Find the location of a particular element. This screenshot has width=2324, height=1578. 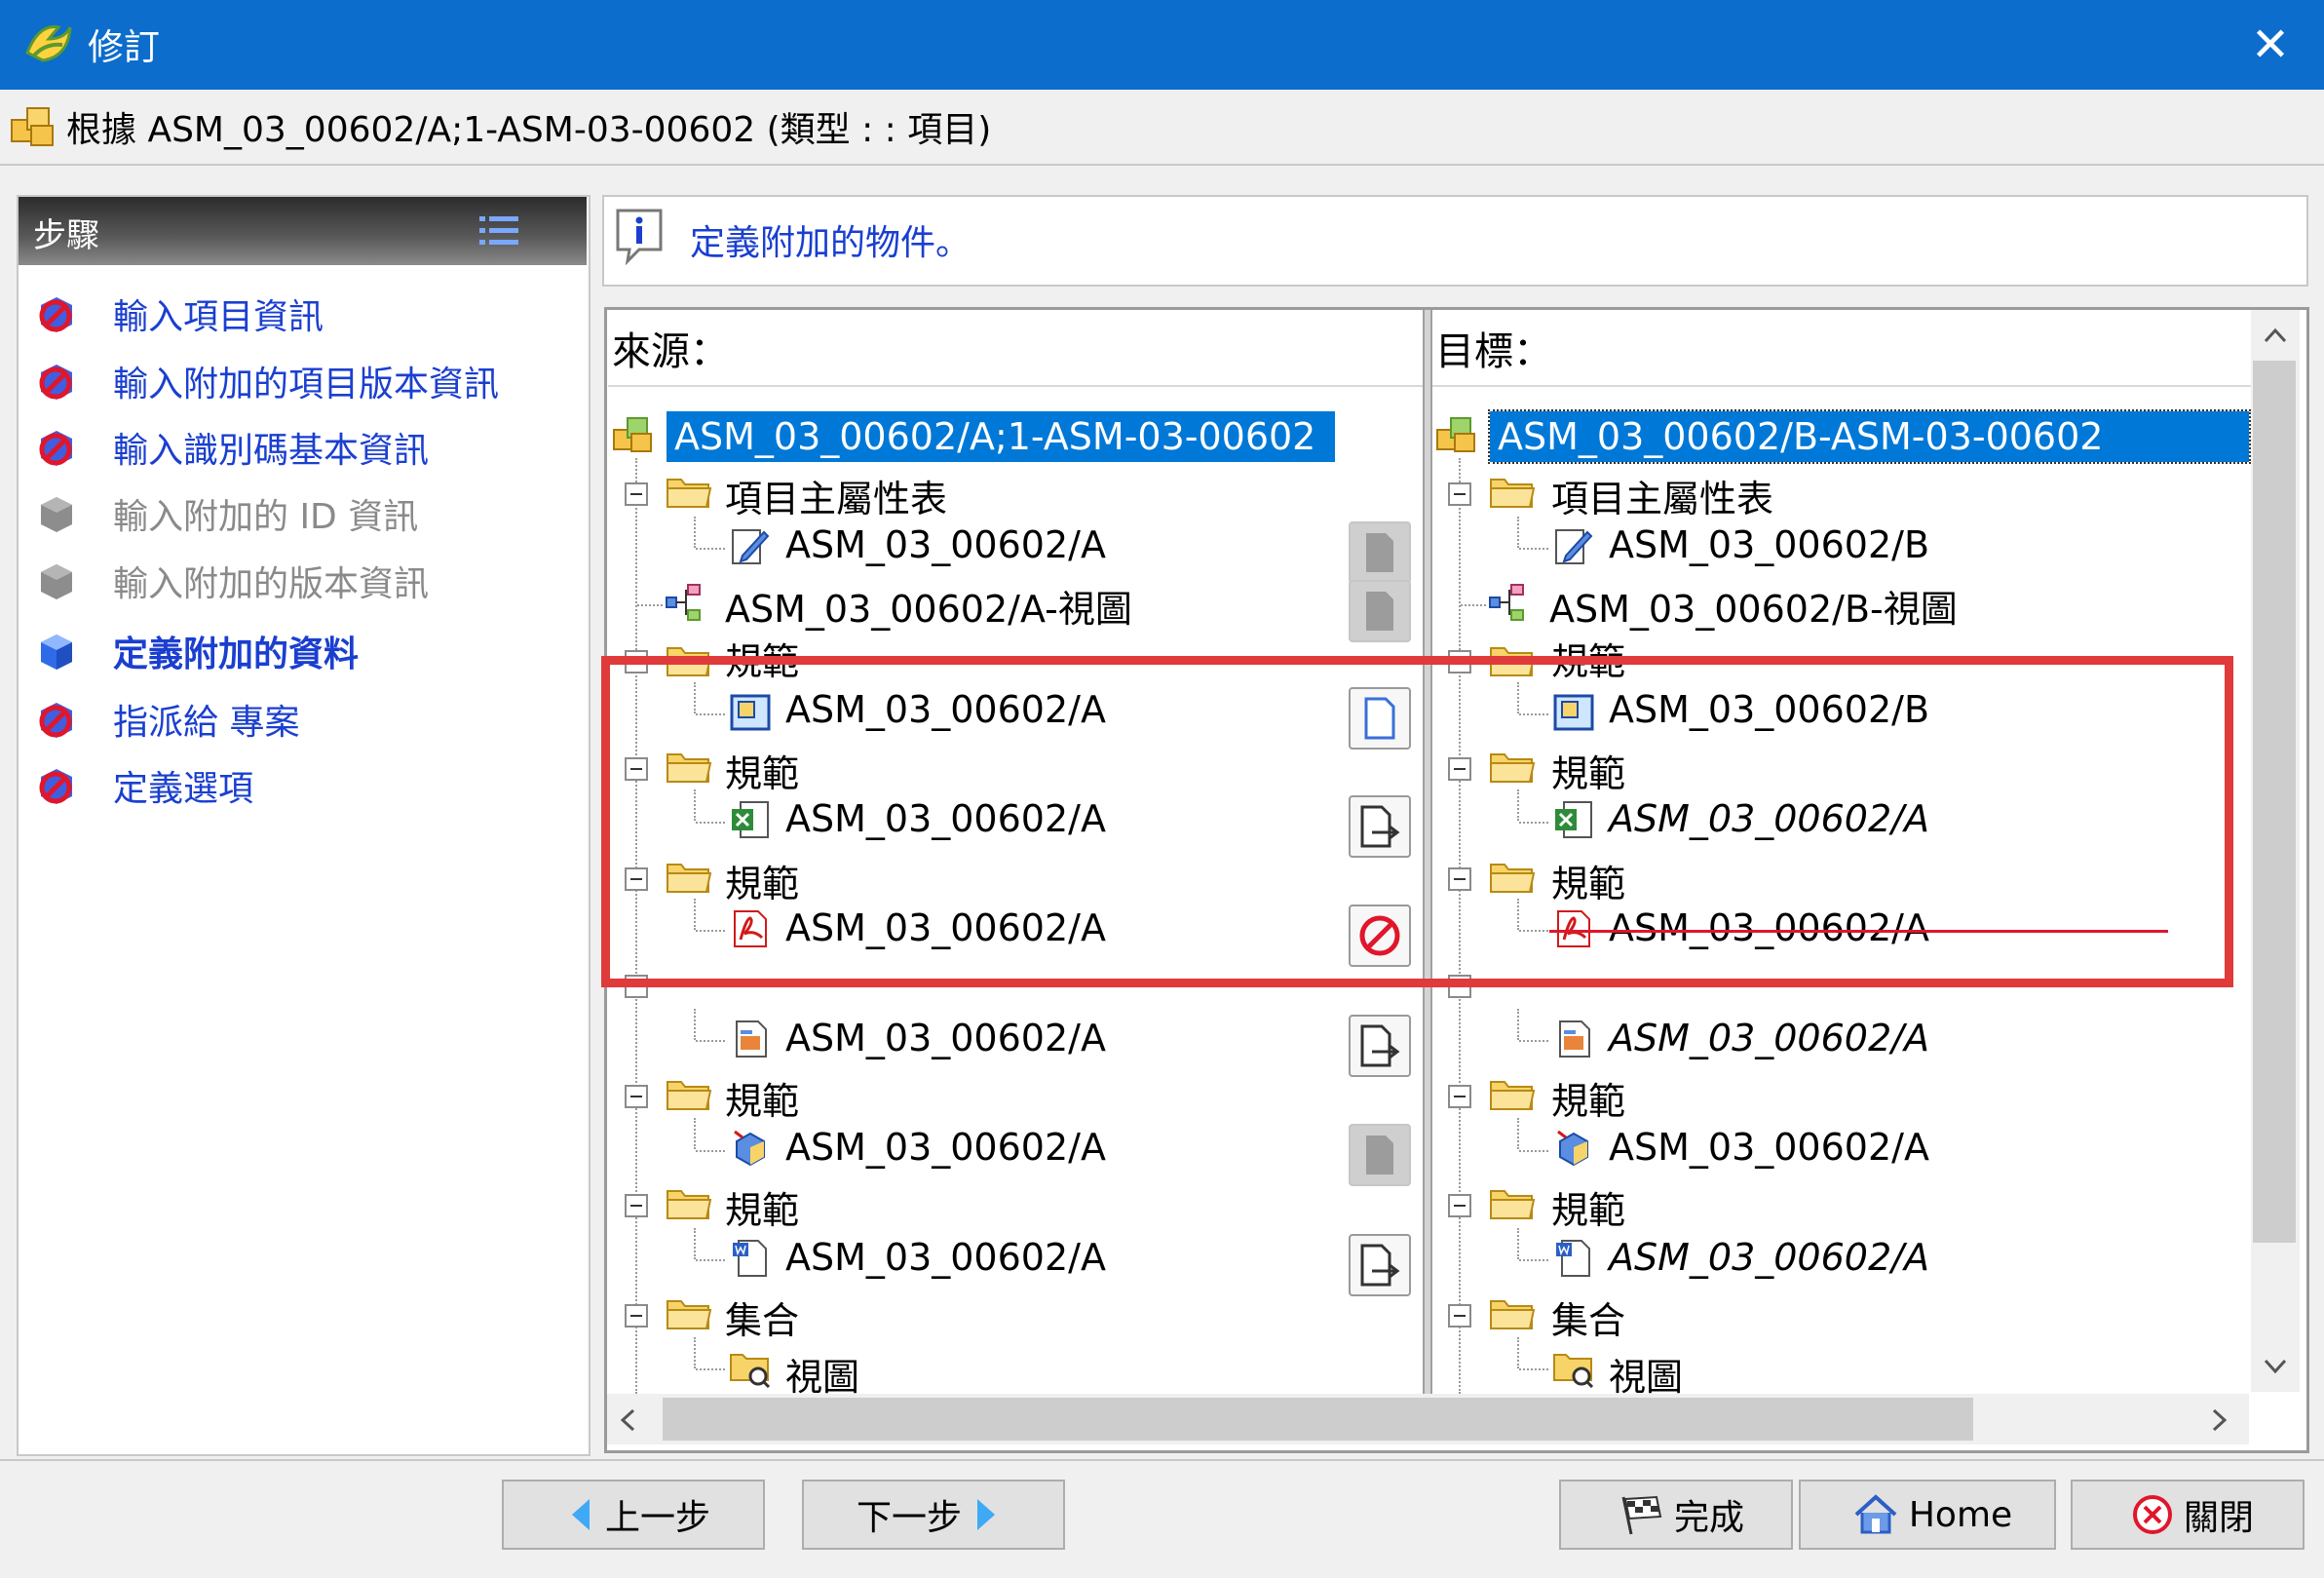

home-button-label: Home is located at coordinates (1961, 1515).